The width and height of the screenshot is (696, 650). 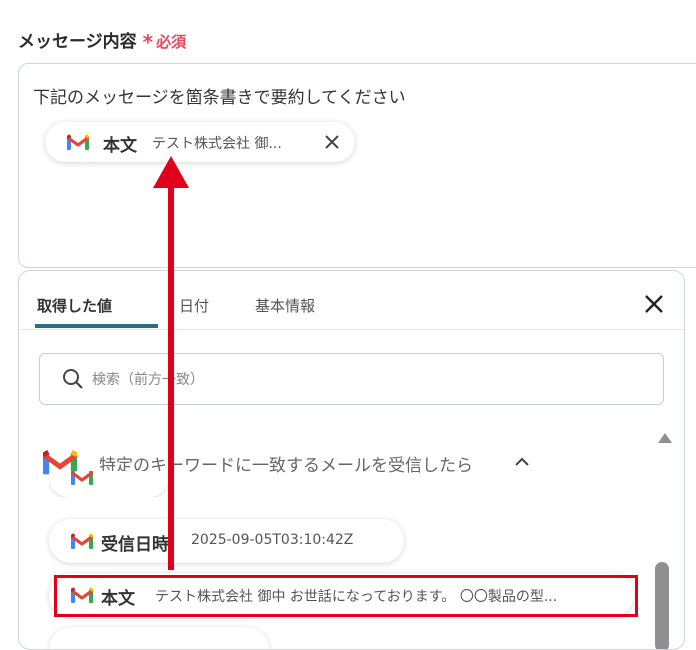 I want to click on required-marker: * 必須, so click(x=164, y=42).